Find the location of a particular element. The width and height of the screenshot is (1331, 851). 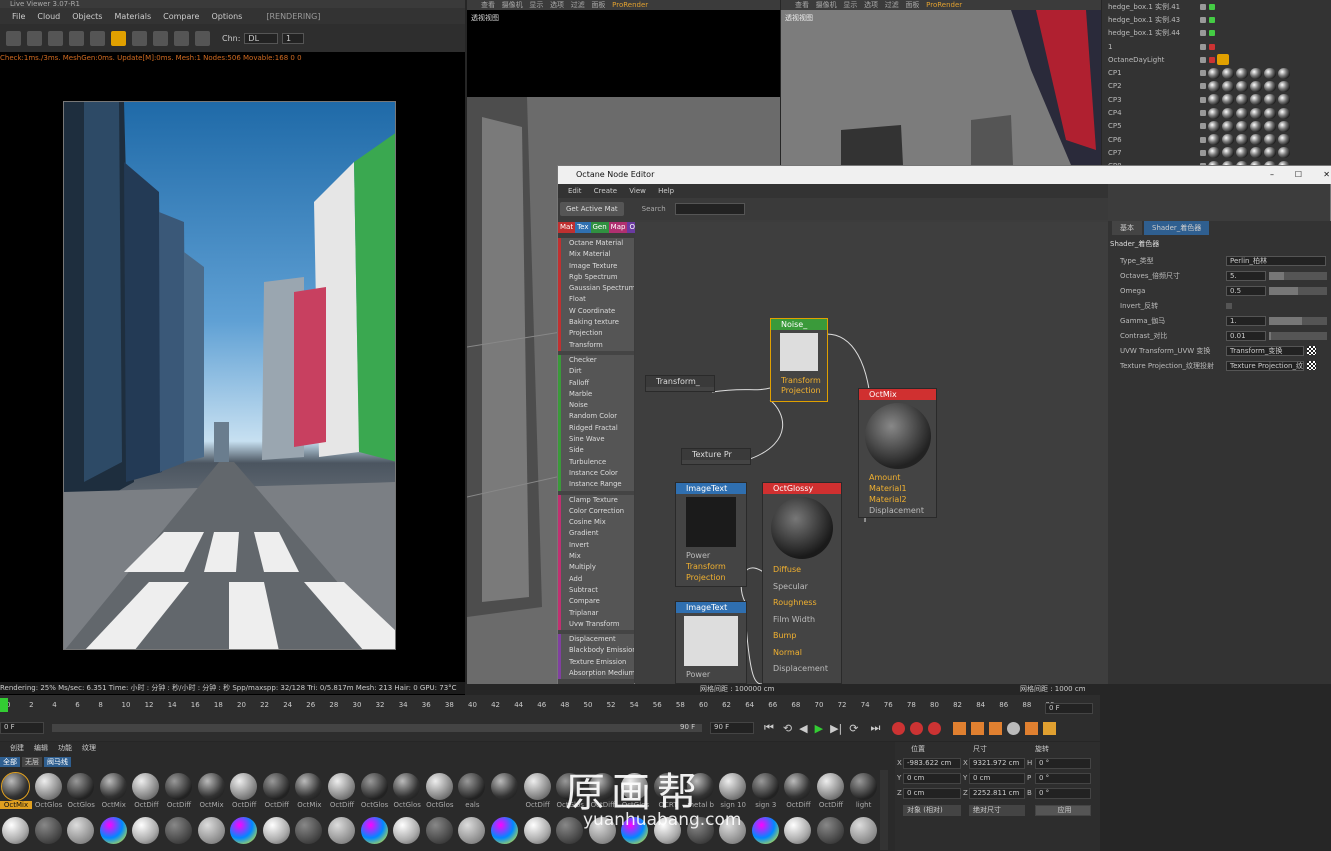

position-z-field: 0 cm is located at coordinates (932, 793).